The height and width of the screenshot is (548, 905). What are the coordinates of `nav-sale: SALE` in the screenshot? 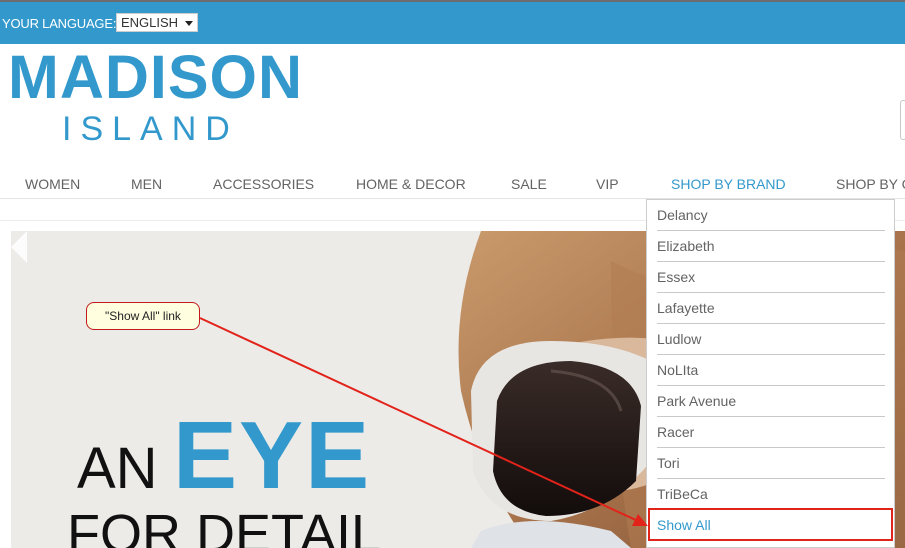 It's located at (529, 184).